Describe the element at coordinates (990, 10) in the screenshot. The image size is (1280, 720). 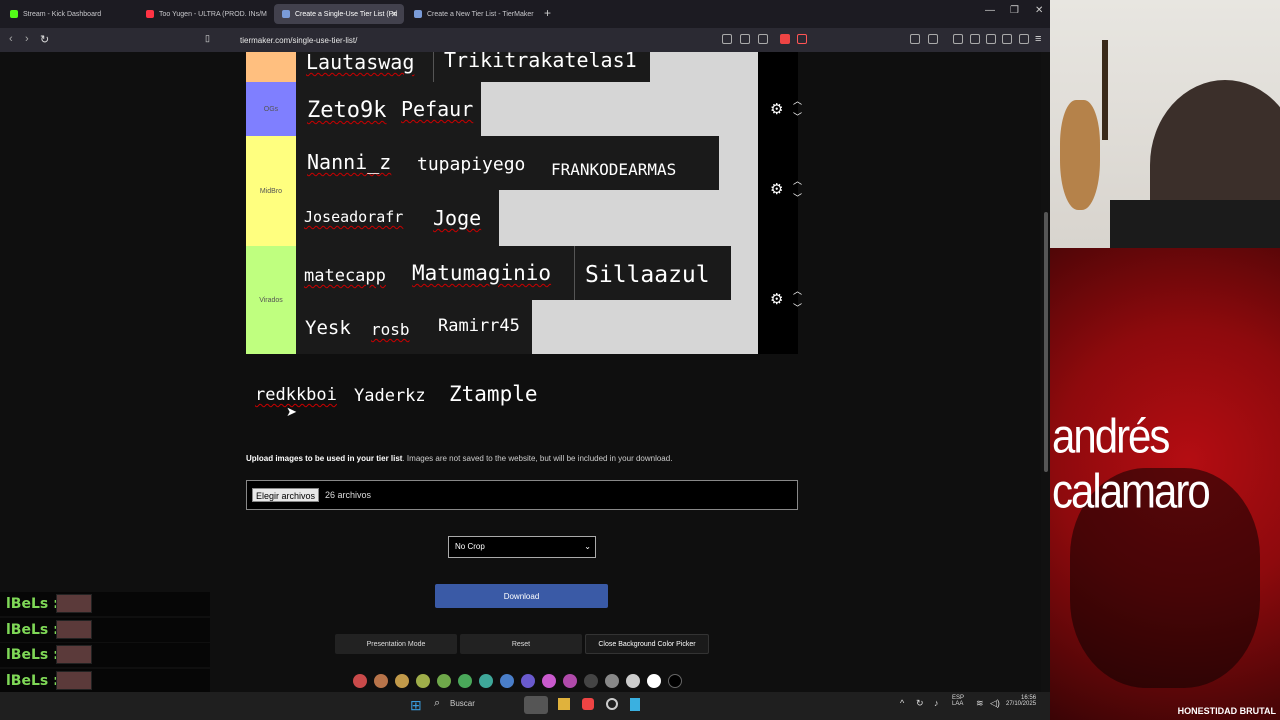
I see `minimize-icon: —` at that location.